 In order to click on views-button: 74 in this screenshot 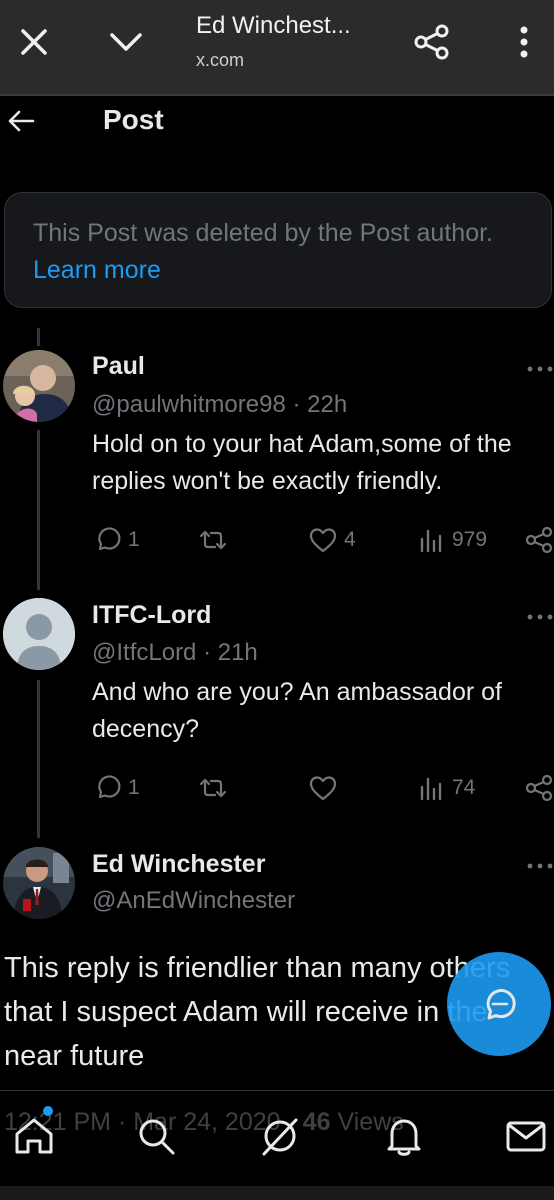, I will do `click(445, 788)`.